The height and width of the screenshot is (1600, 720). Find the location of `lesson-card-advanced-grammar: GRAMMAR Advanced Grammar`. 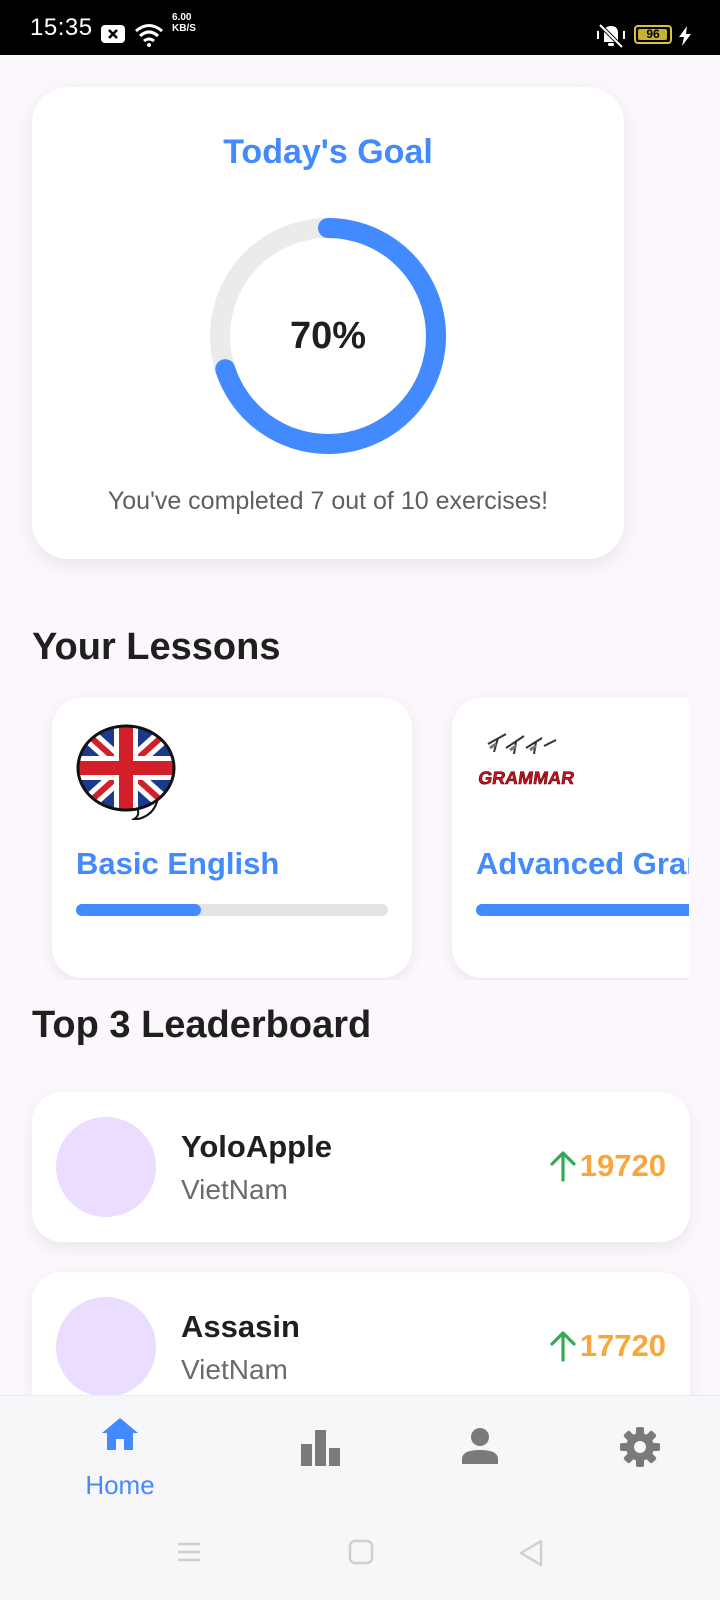

lesson-card-advanced-grammar: GRAMMAR Advanced Grammar is located at coordinates (570, 838).